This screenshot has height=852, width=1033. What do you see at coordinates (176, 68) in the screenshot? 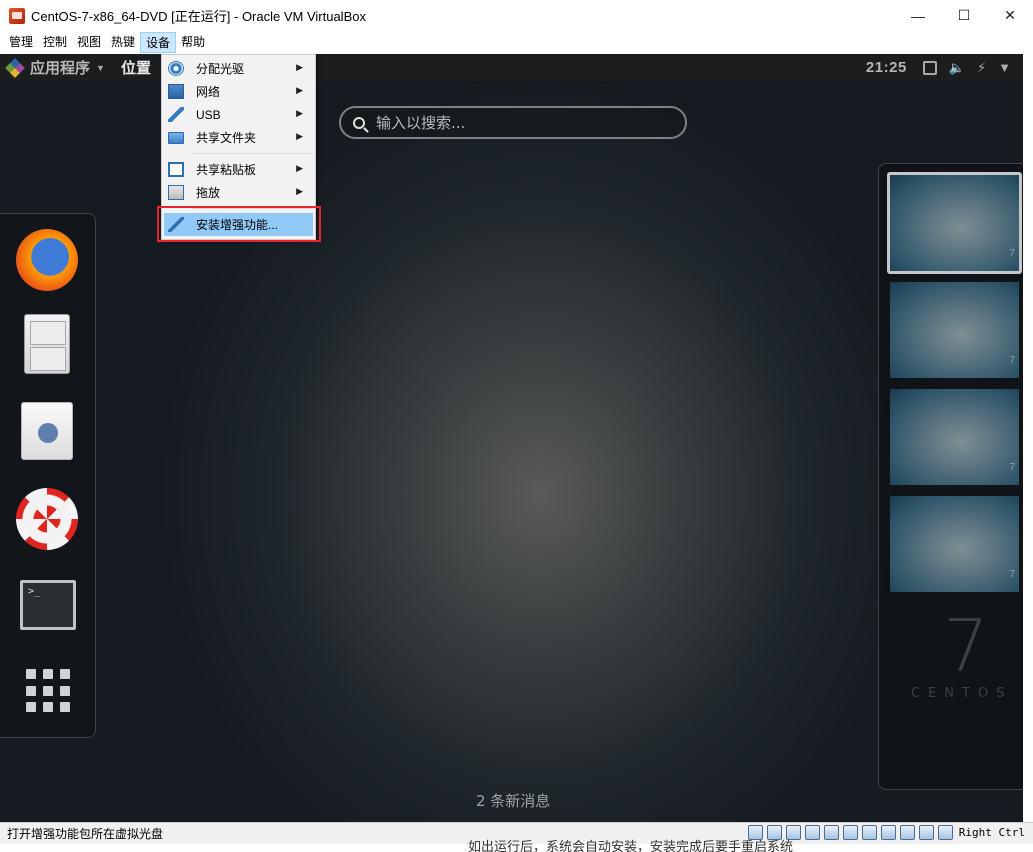
I see `optical-drive-icon` at bounding box center [176, 68].